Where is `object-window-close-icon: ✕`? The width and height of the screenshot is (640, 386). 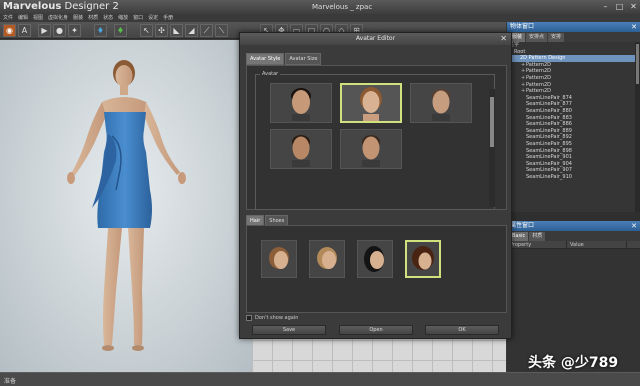 object-window-close-icon: ✕ is located at coordinates (634, 27).